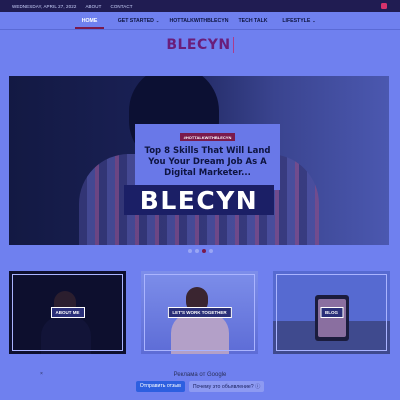 Image resolution: width=400 pixels, height=400 pixels. Describe the element at coordinates (160, 386) in the screenshot. I see `send-feedback-button: Отправить отзыв` at that location.